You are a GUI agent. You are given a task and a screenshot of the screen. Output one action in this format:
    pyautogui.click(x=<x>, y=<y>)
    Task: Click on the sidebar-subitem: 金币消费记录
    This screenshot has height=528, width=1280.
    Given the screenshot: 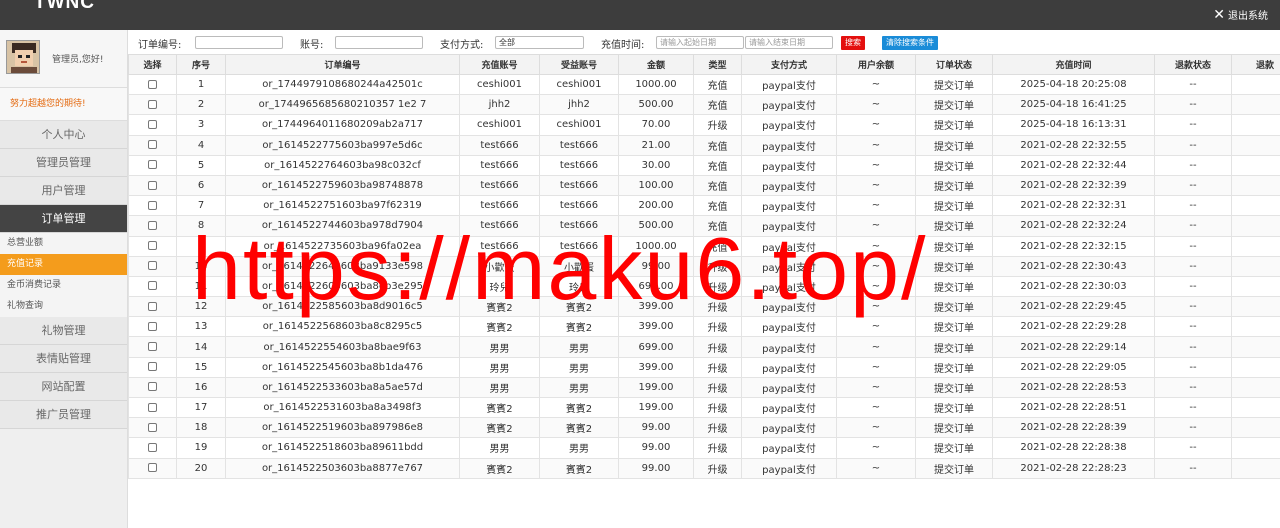 What is the action you would take?
    pyautogui.click(x=63, y=285)
    